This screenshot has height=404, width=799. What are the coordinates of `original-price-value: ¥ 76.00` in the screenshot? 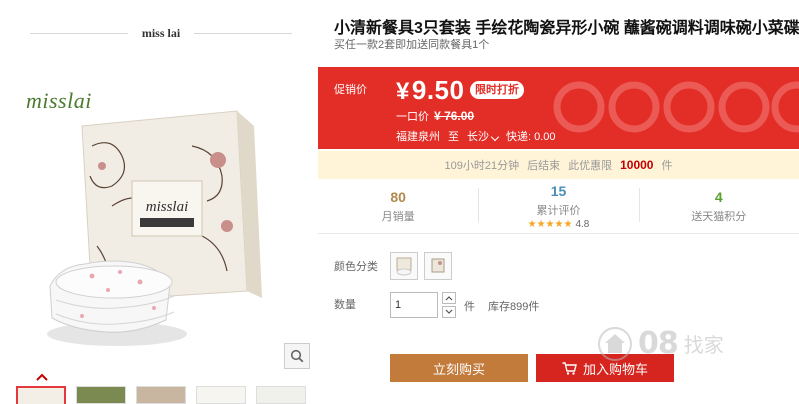 It's located at (454, 116).